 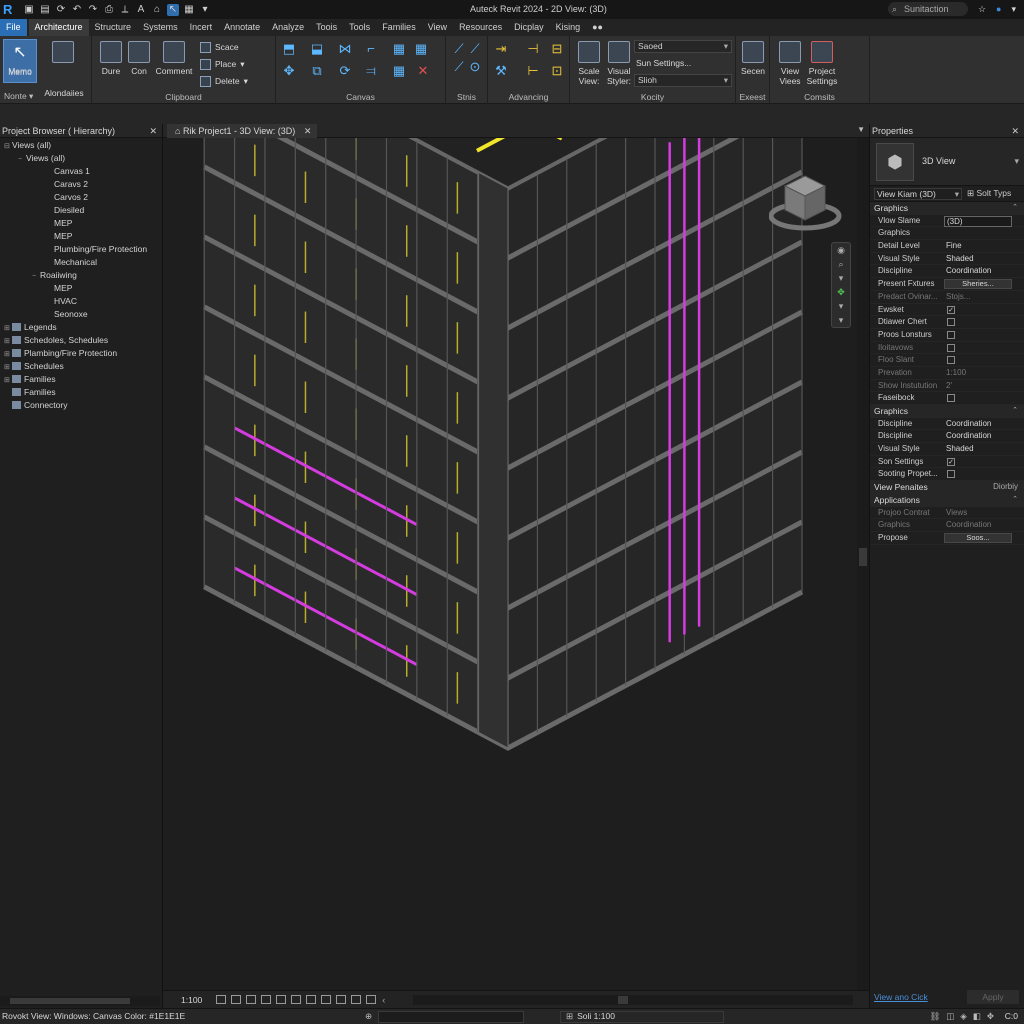 What do you see at coordinates (947, 500) in the screenshot?
I see `property-group-header: Applications ⌃` at bounding box center [947, 500].